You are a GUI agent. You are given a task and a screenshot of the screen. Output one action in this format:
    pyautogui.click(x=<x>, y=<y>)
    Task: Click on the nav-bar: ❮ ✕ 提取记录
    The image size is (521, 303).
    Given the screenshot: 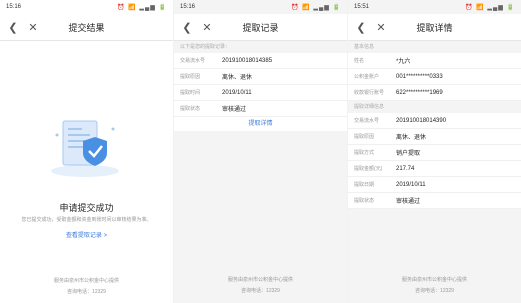 What is the action you would take?
    pyautogui.click(x=260, y=27)
    